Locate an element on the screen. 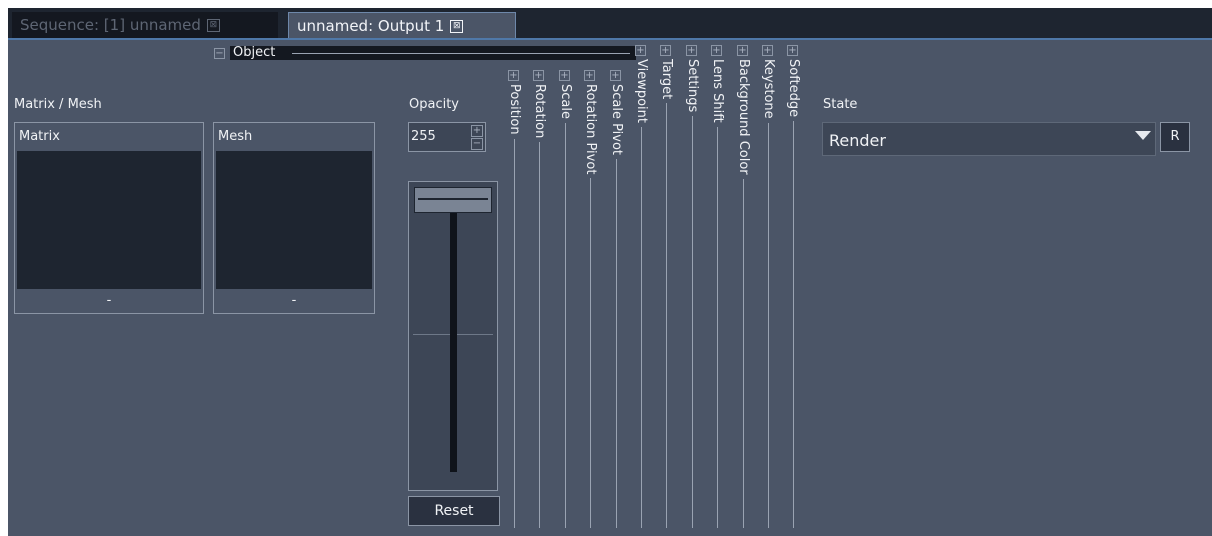 This screenshot has width=1212, height=536. column-rotation: Rotation is located at coordinates (539, 306).